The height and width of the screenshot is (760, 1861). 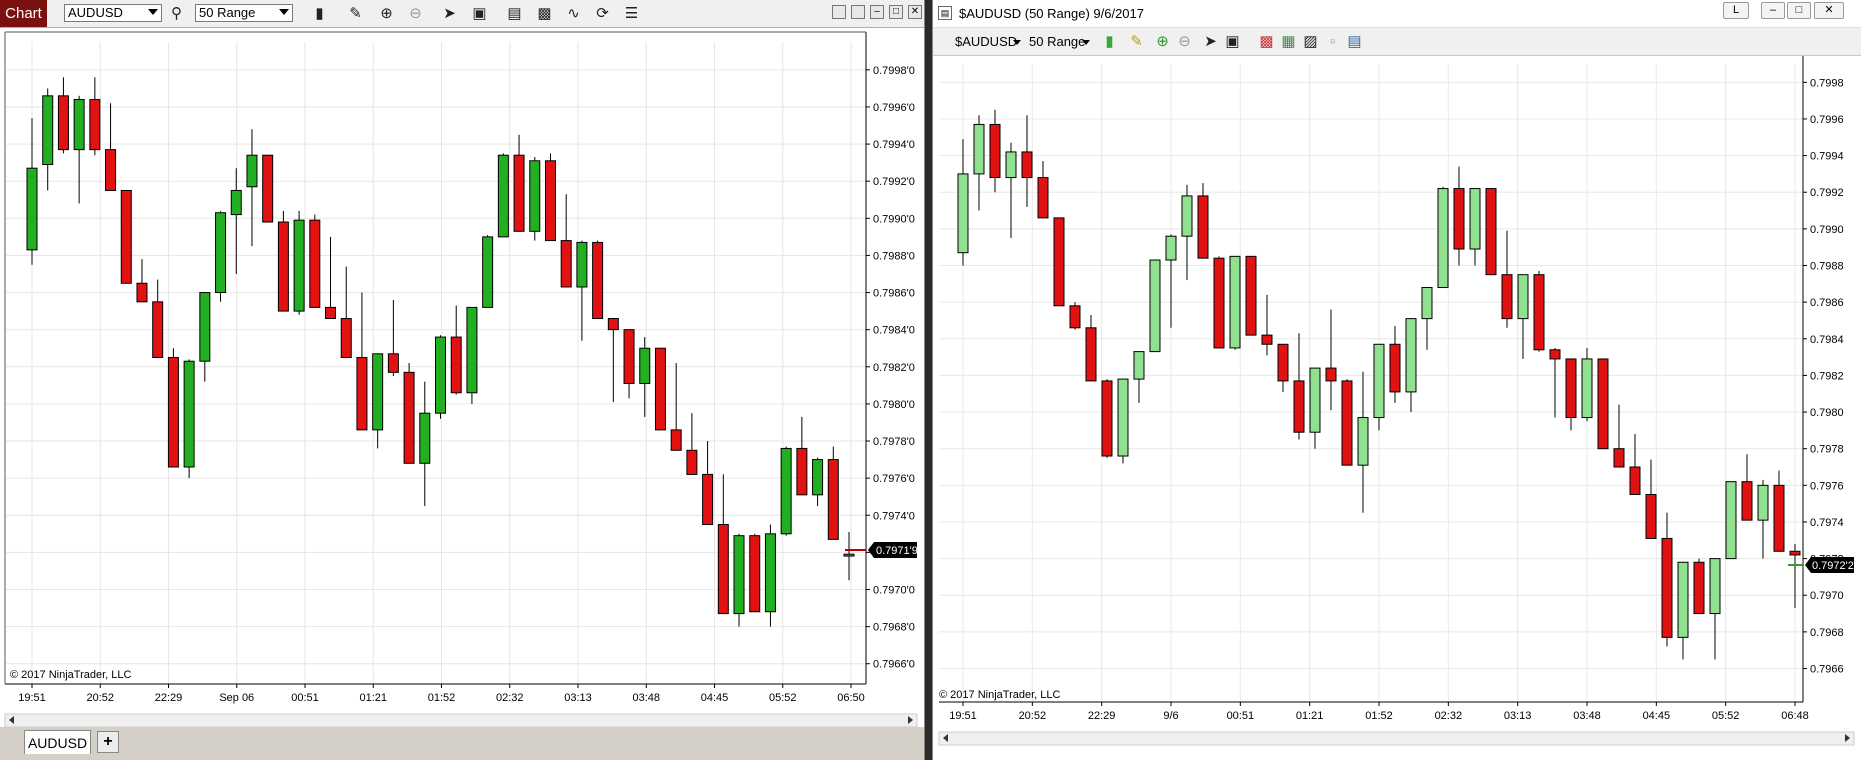 I want to click on x-tick-label: 01:52, so click(x=442, y=698).